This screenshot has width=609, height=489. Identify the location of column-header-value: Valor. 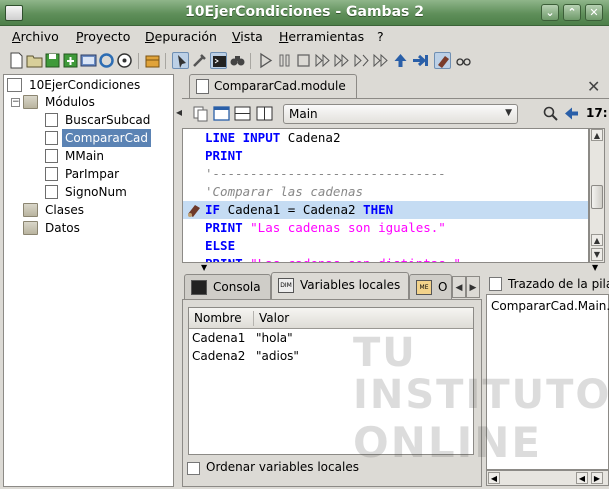
(271, 318).